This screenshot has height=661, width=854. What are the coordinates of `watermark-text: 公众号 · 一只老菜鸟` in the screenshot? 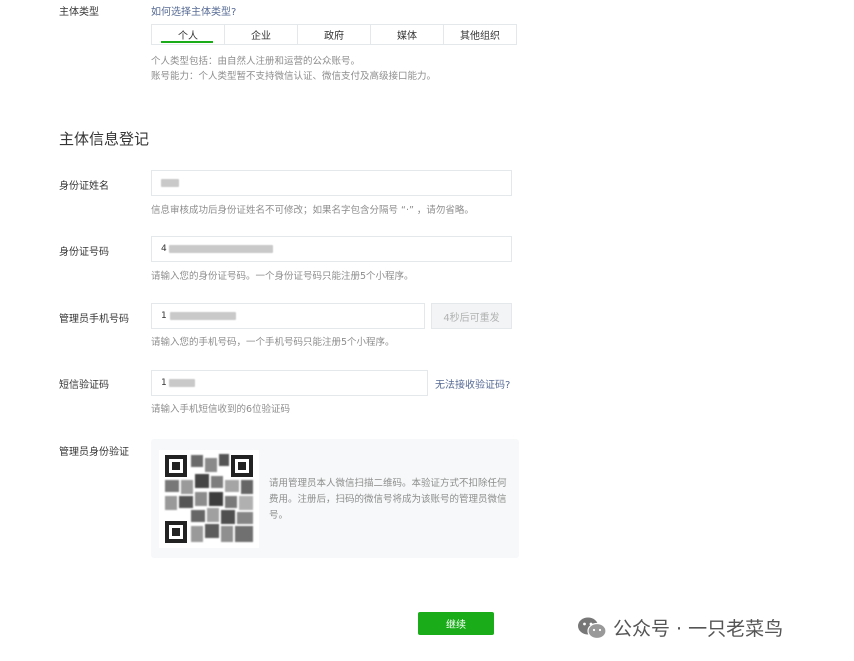 It's located at (698, 629).